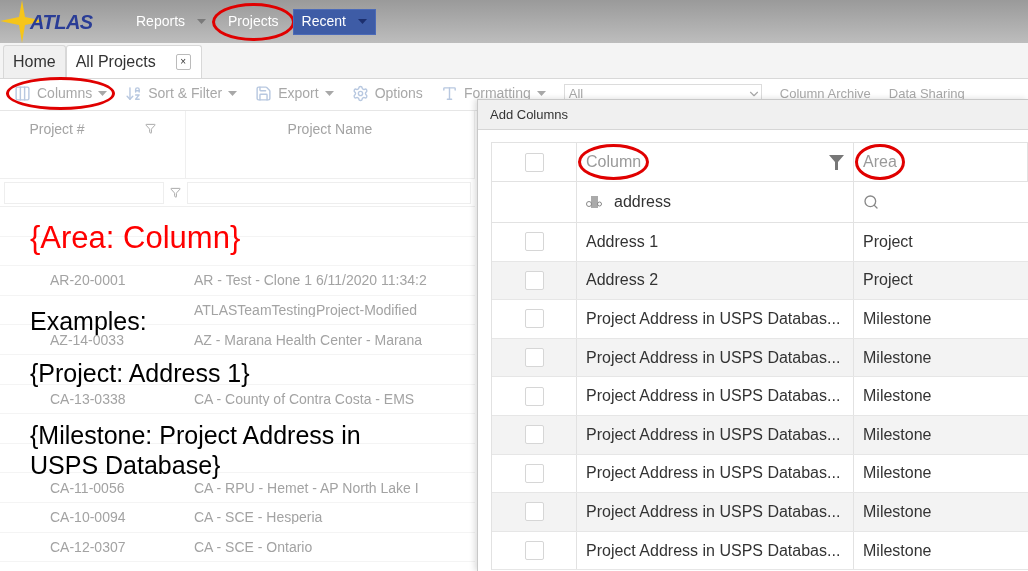  I want to click on table-cell: ATLASTeamTestingProject-Modified, so click(306, 310).